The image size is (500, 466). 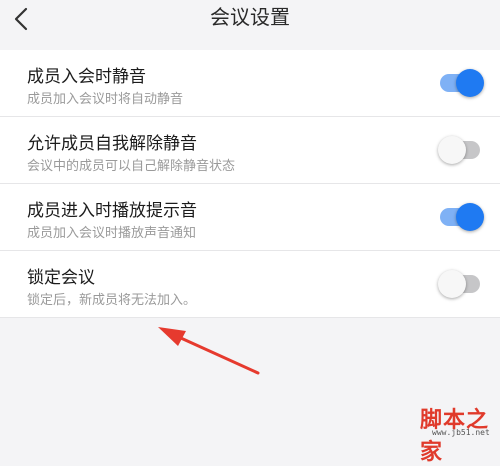 I want to click on join-chime-toggle, so click(x=461, y=217).